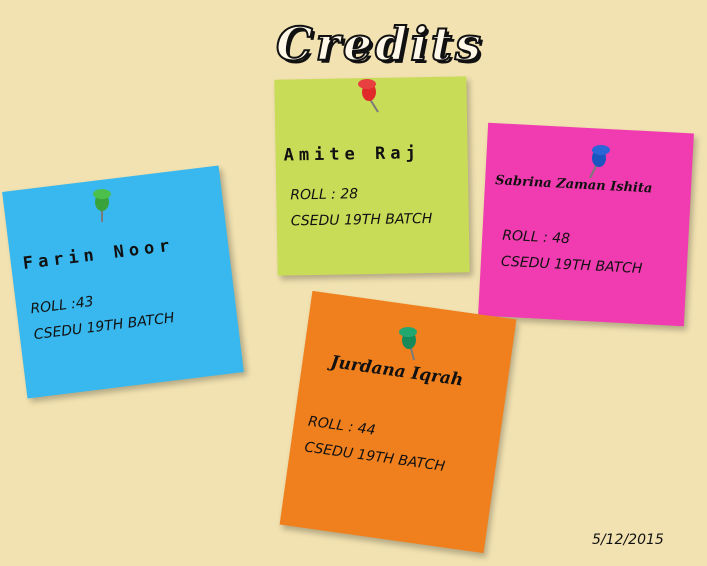  Describe the element at coordinates (102, 205) in the screenshot. I see `green-pushpin-icon` at that location.